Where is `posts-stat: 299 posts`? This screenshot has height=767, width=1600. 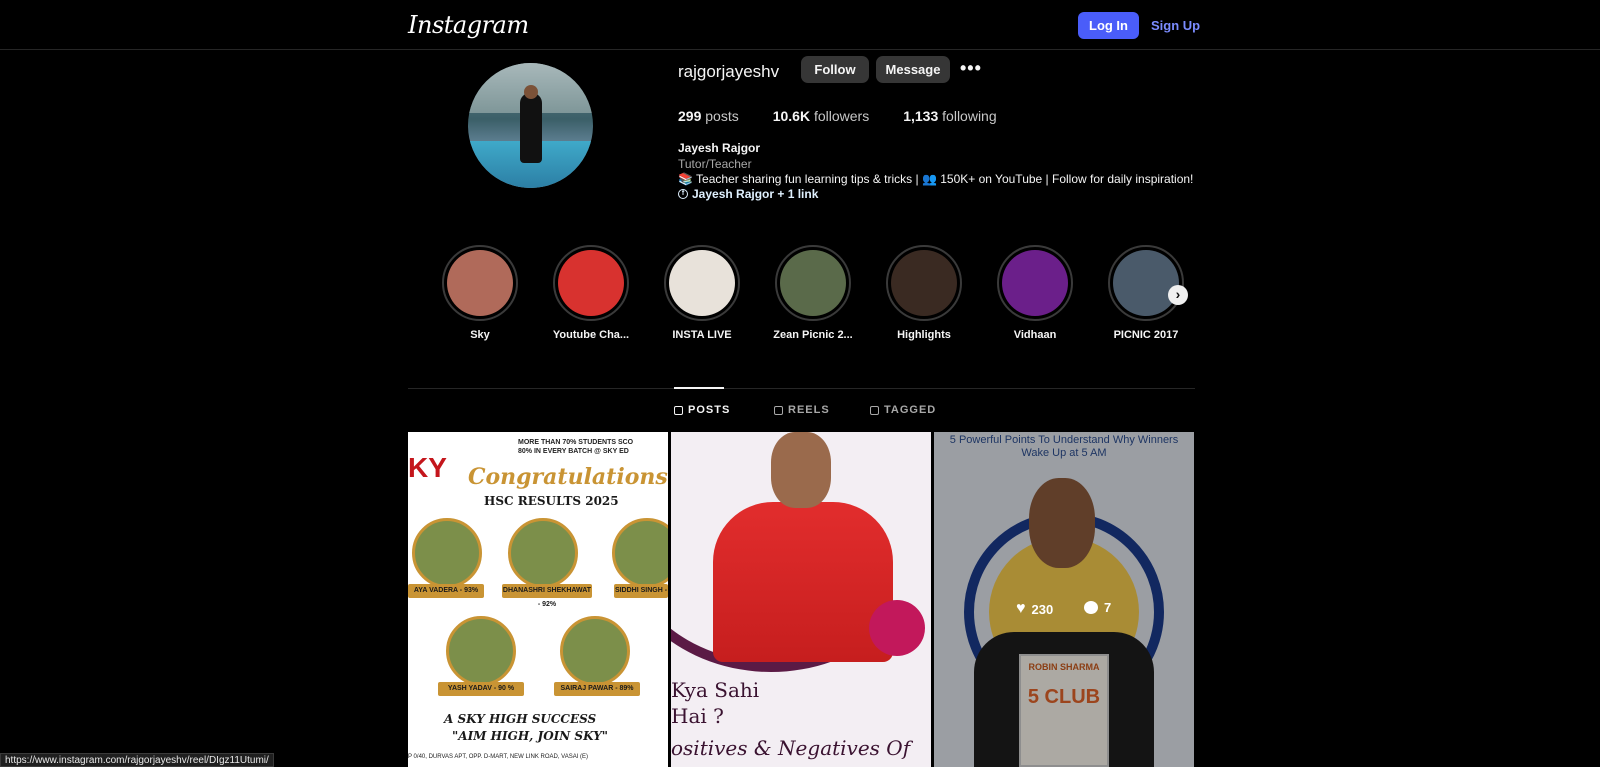 posts-stat: 299 posts is located at coordinates (708, 116).